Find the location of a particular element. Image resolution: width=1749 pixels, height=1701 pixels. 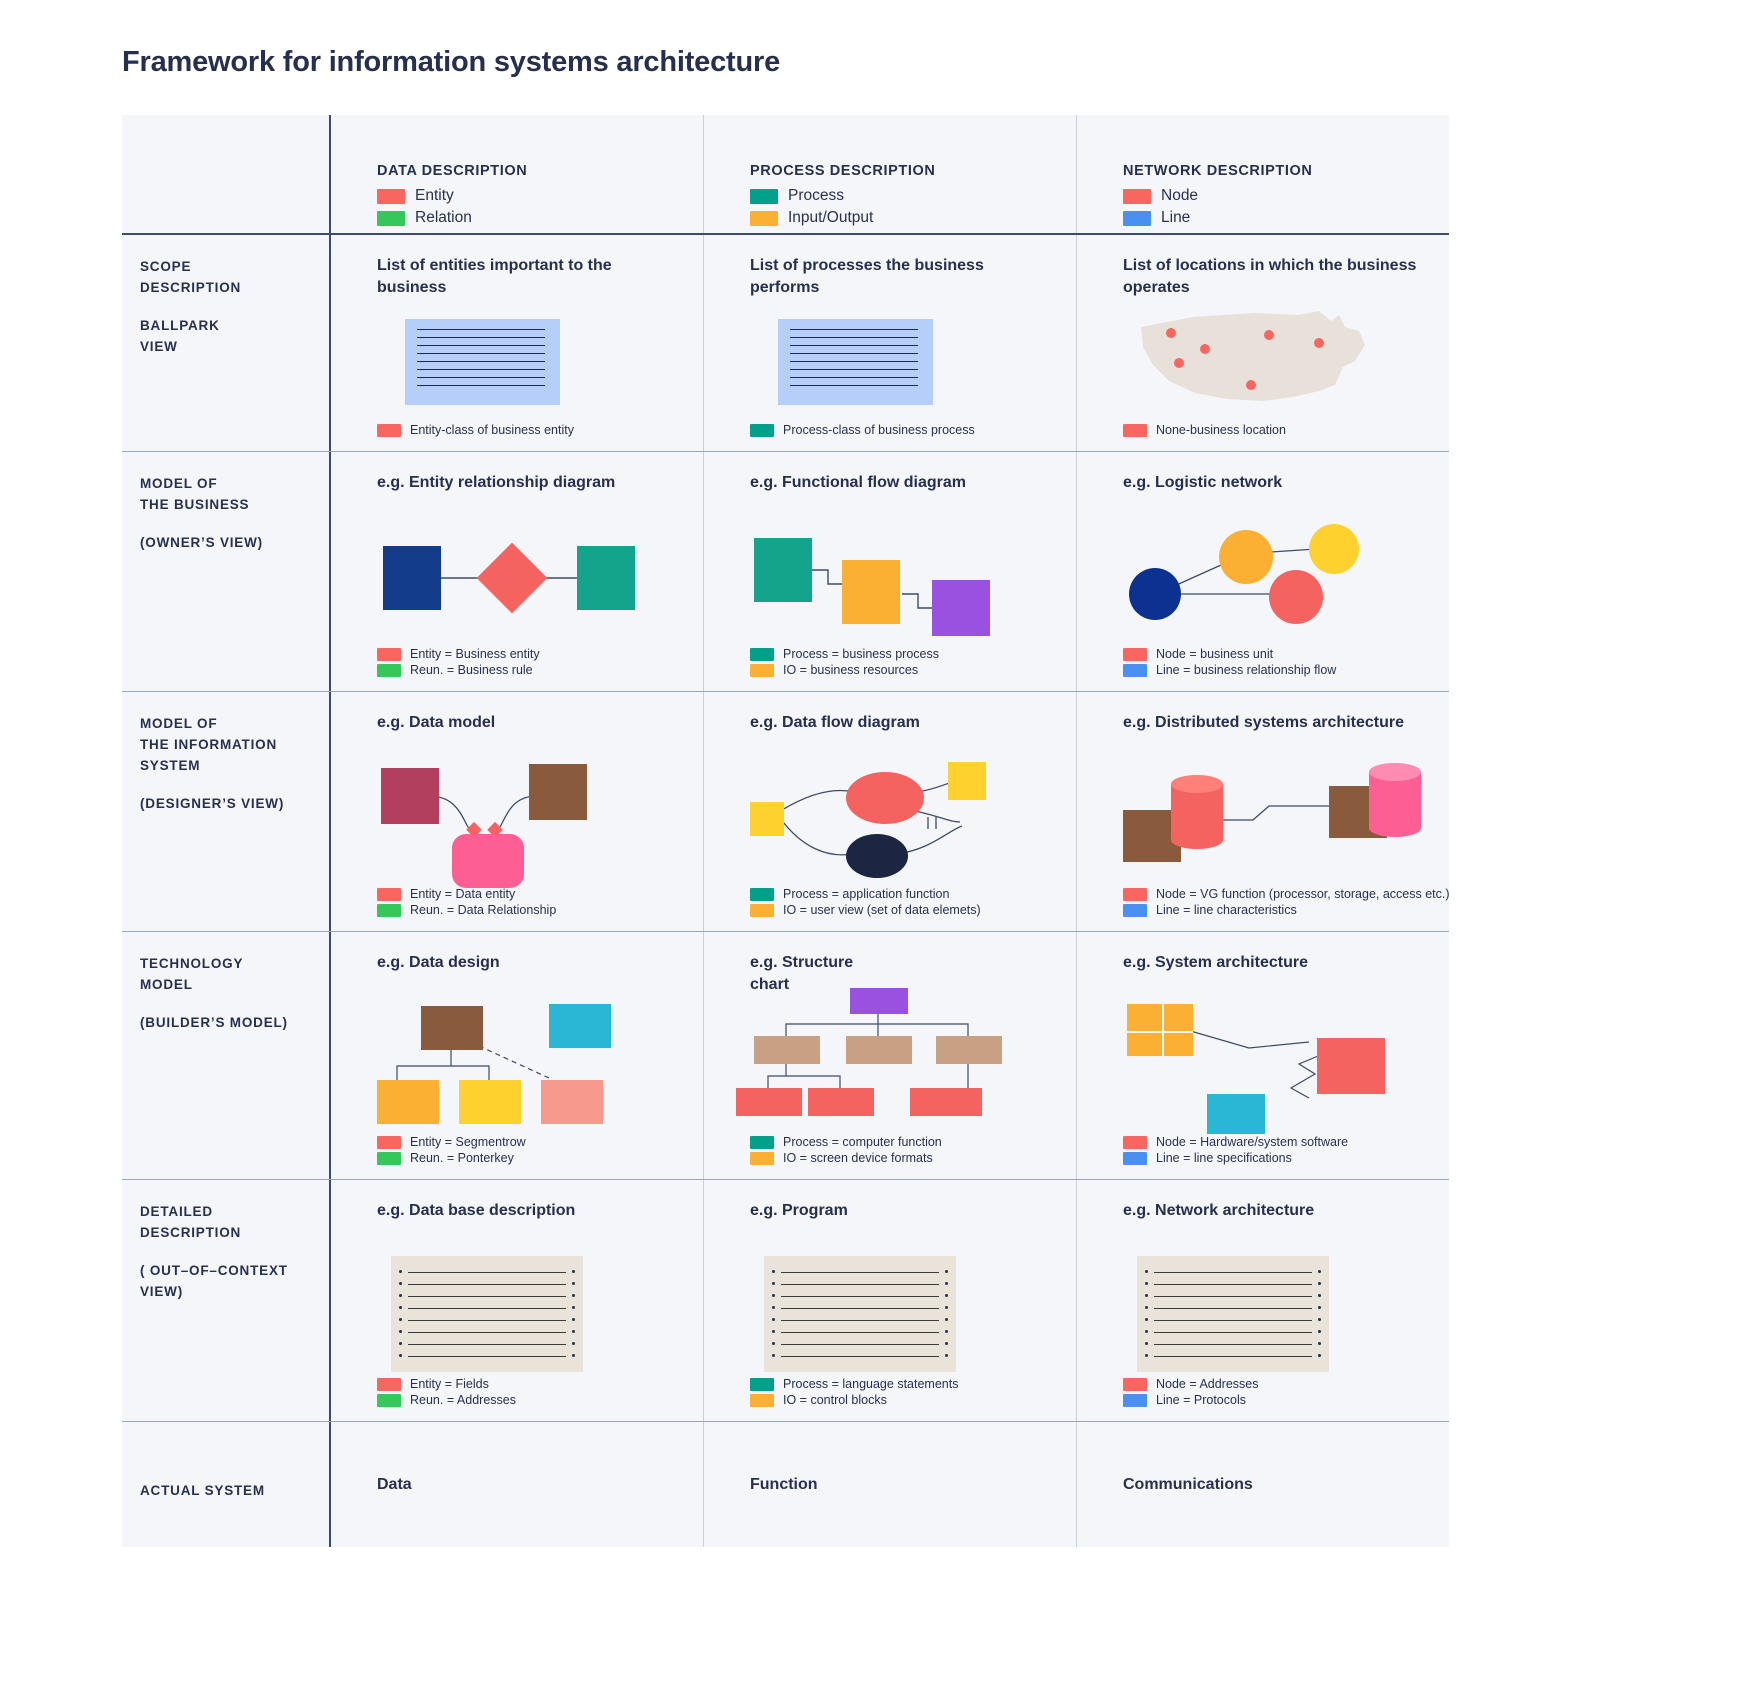

row-label-model-is-main: MODEL OF THE INFORMATION SYSTEM is located at coordinates (208, 744).